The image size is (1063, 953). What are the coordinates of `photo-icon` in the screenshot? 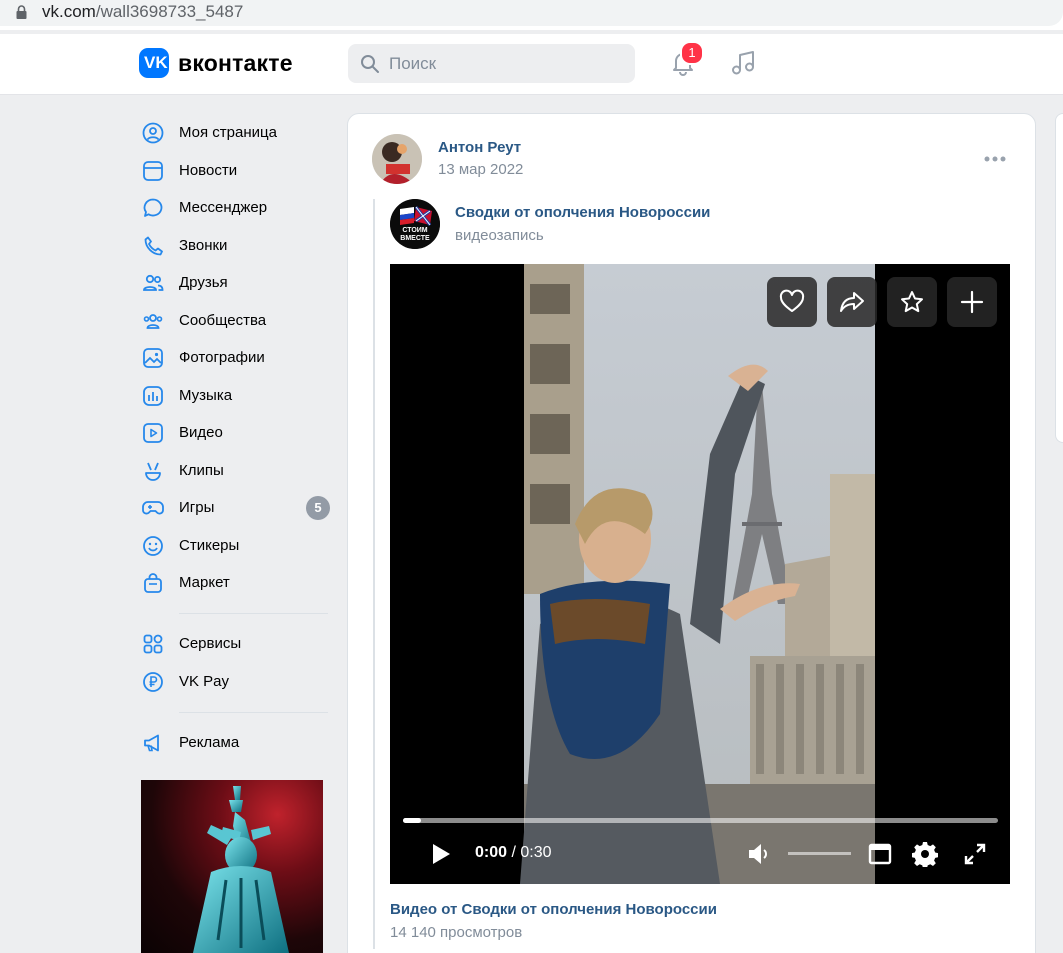 It's located at (153, 358).